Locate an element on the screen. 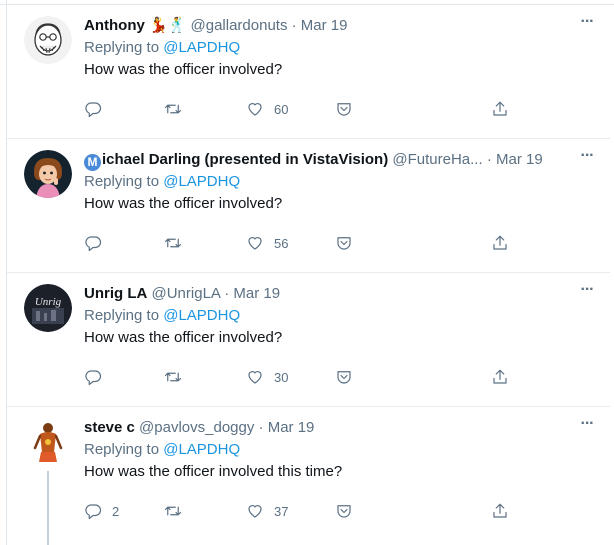  tweet-text: How was the officer involved this time? is located at coordinates (213, 471).